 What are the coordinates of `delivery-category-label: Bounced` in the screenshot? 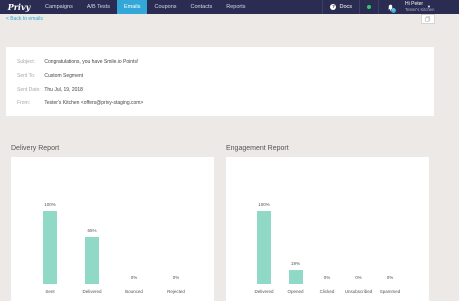 It's located at (134, 291).